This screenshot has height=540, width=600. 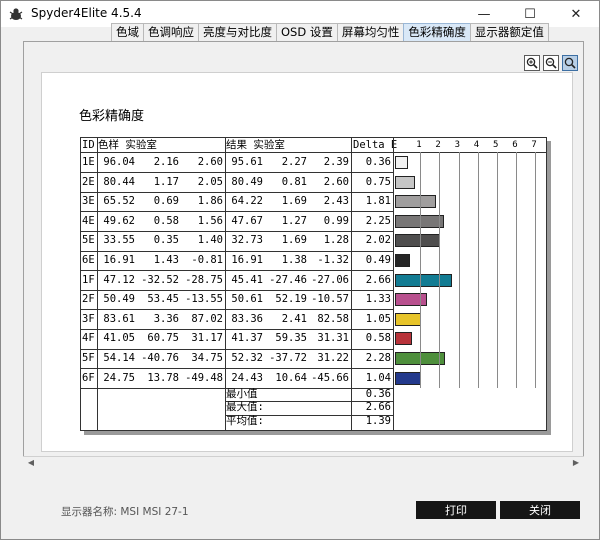 What do you see at coordinates (245, 420) in the screenshot?
I see `summary-label: 平均值:` at bounding box center [245, 420].